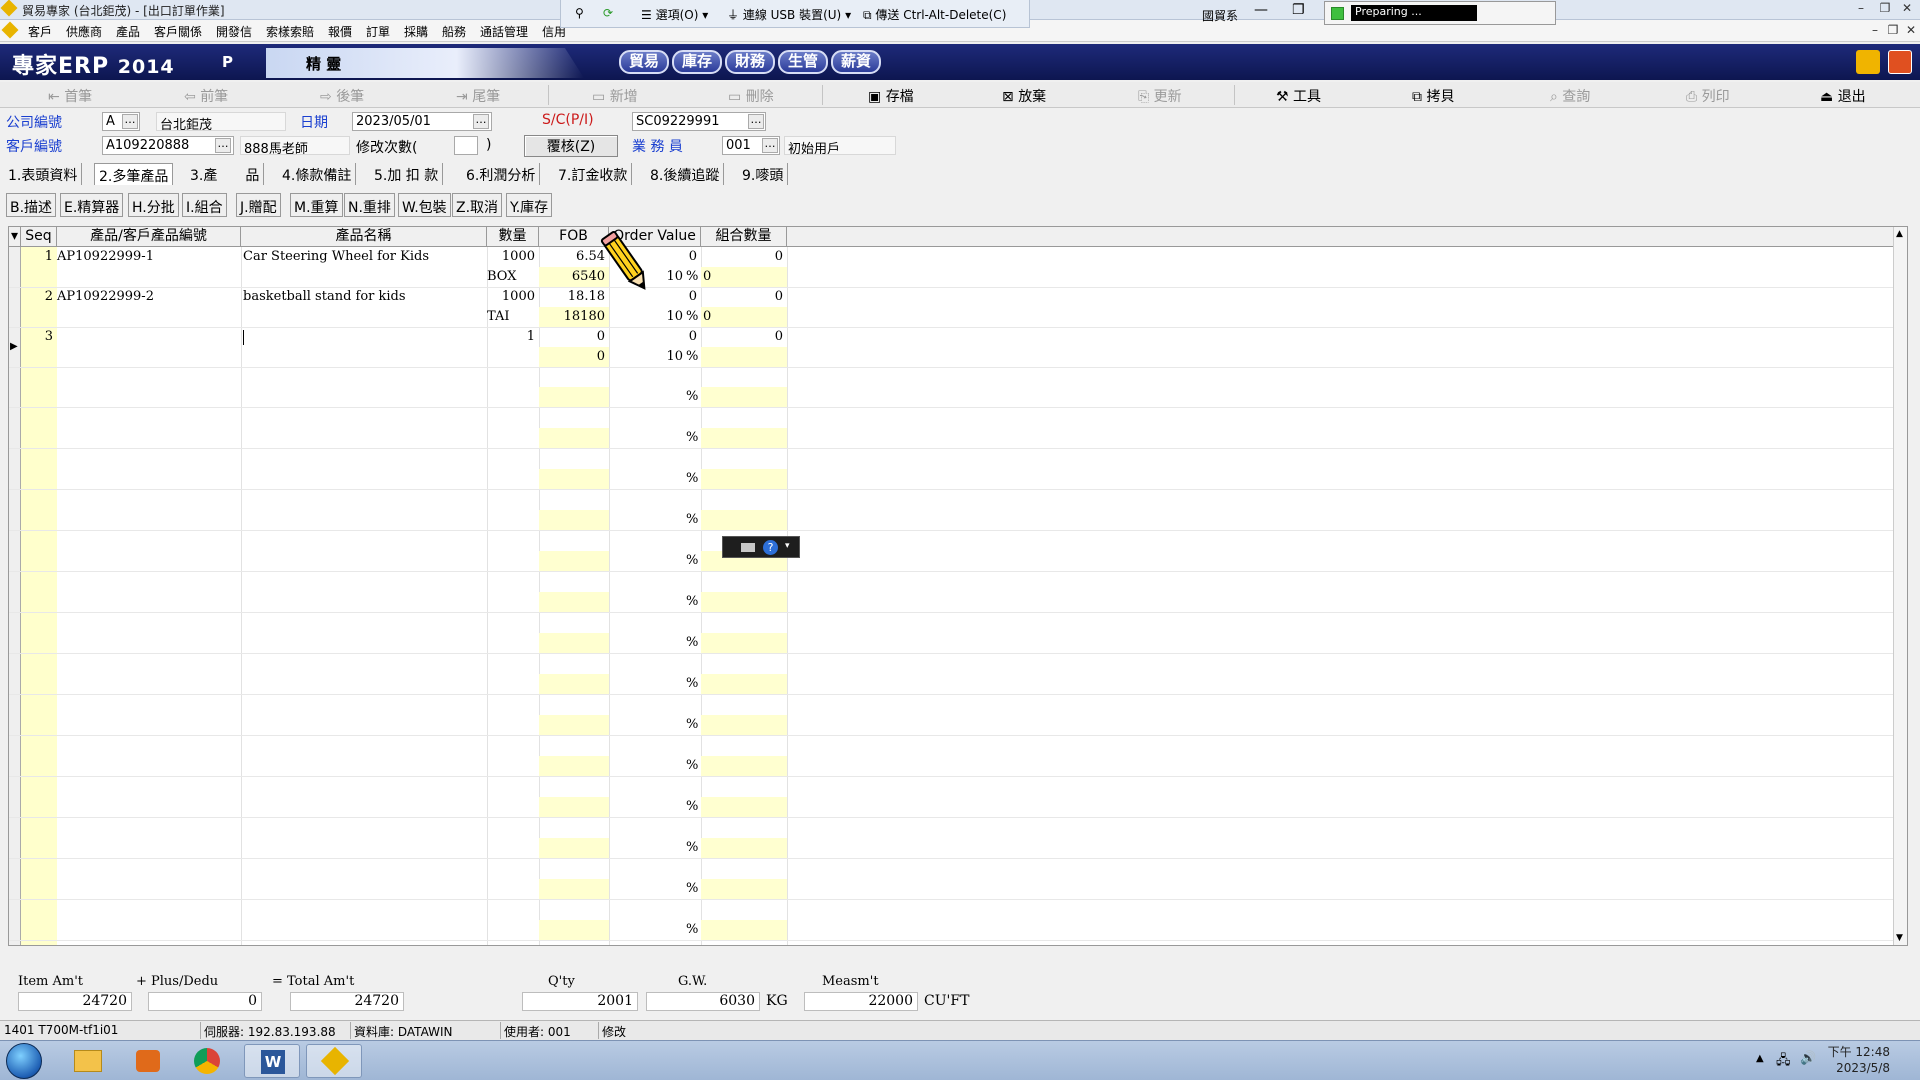 This screenshot has width=1920, height=1080. I want to click on key-icon, so click(1868, 62).